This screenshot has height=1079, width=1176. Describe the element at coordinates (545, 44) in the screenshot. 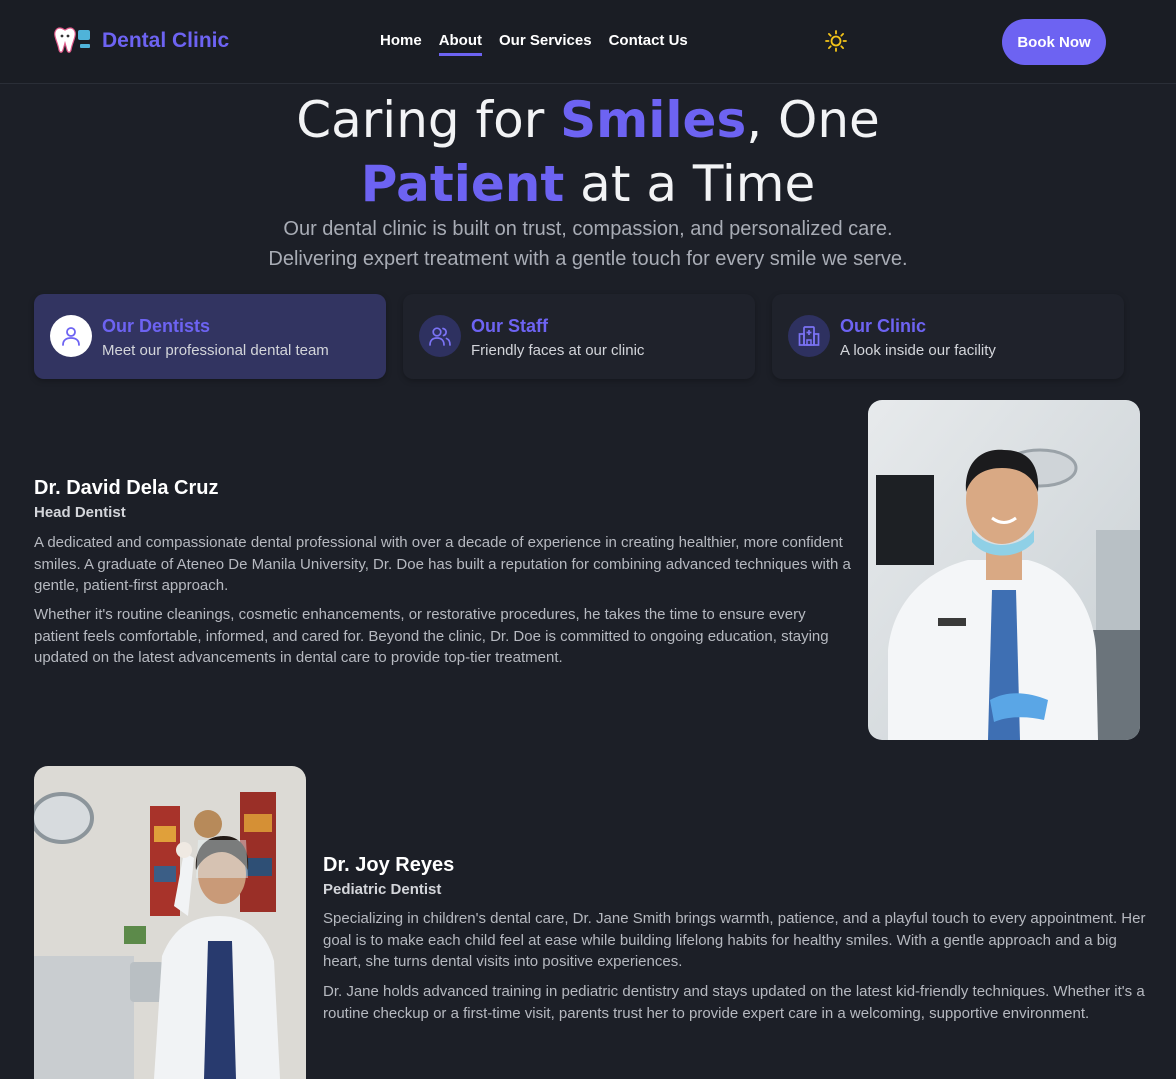

I see `nav-our-services: Our Services` at that location.